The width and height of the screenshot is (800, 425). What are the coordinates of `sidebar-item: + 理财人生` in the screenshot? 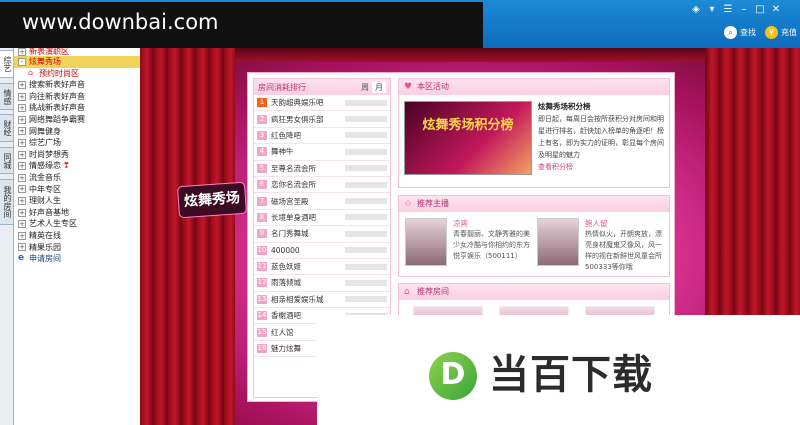 It's located at (77, 201).